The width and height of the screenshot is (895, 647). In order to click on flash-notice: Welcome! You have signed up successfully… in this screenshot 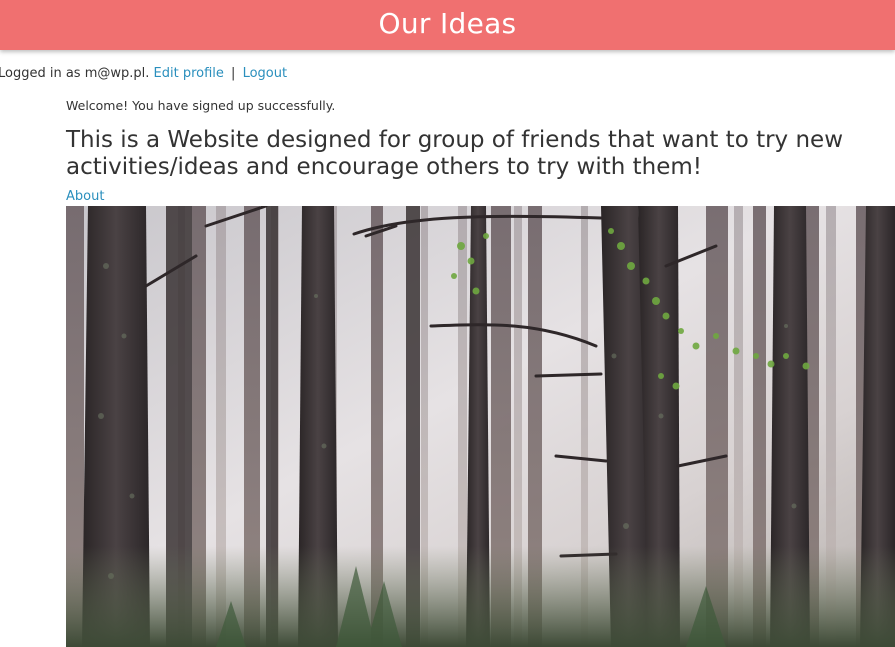, I will do `click(201, 105)`.